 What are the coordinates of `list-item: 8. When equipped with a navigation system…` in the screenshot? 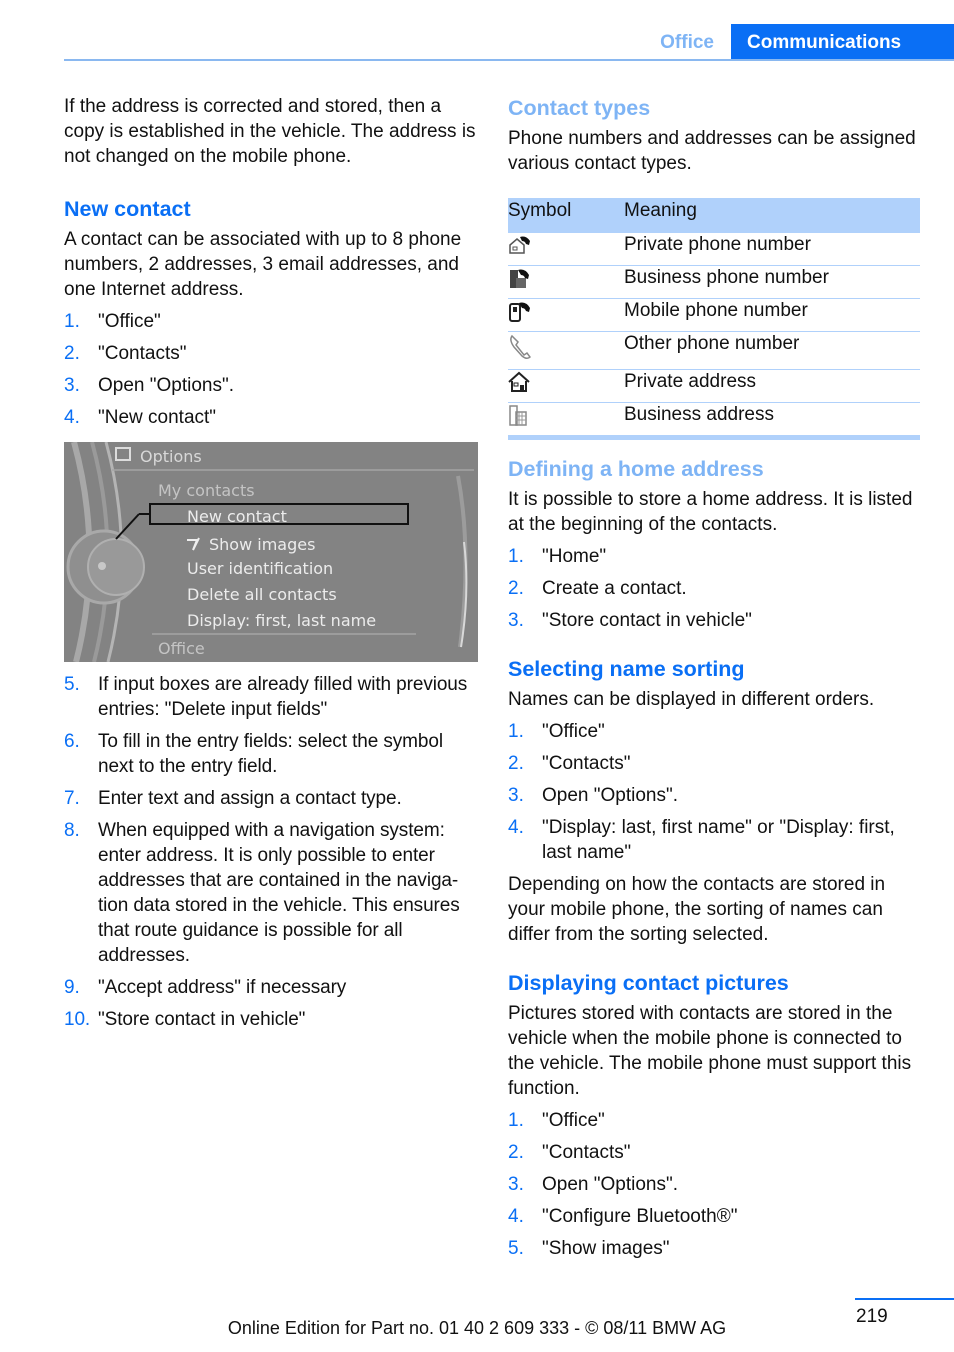 It's located at (271, 893).